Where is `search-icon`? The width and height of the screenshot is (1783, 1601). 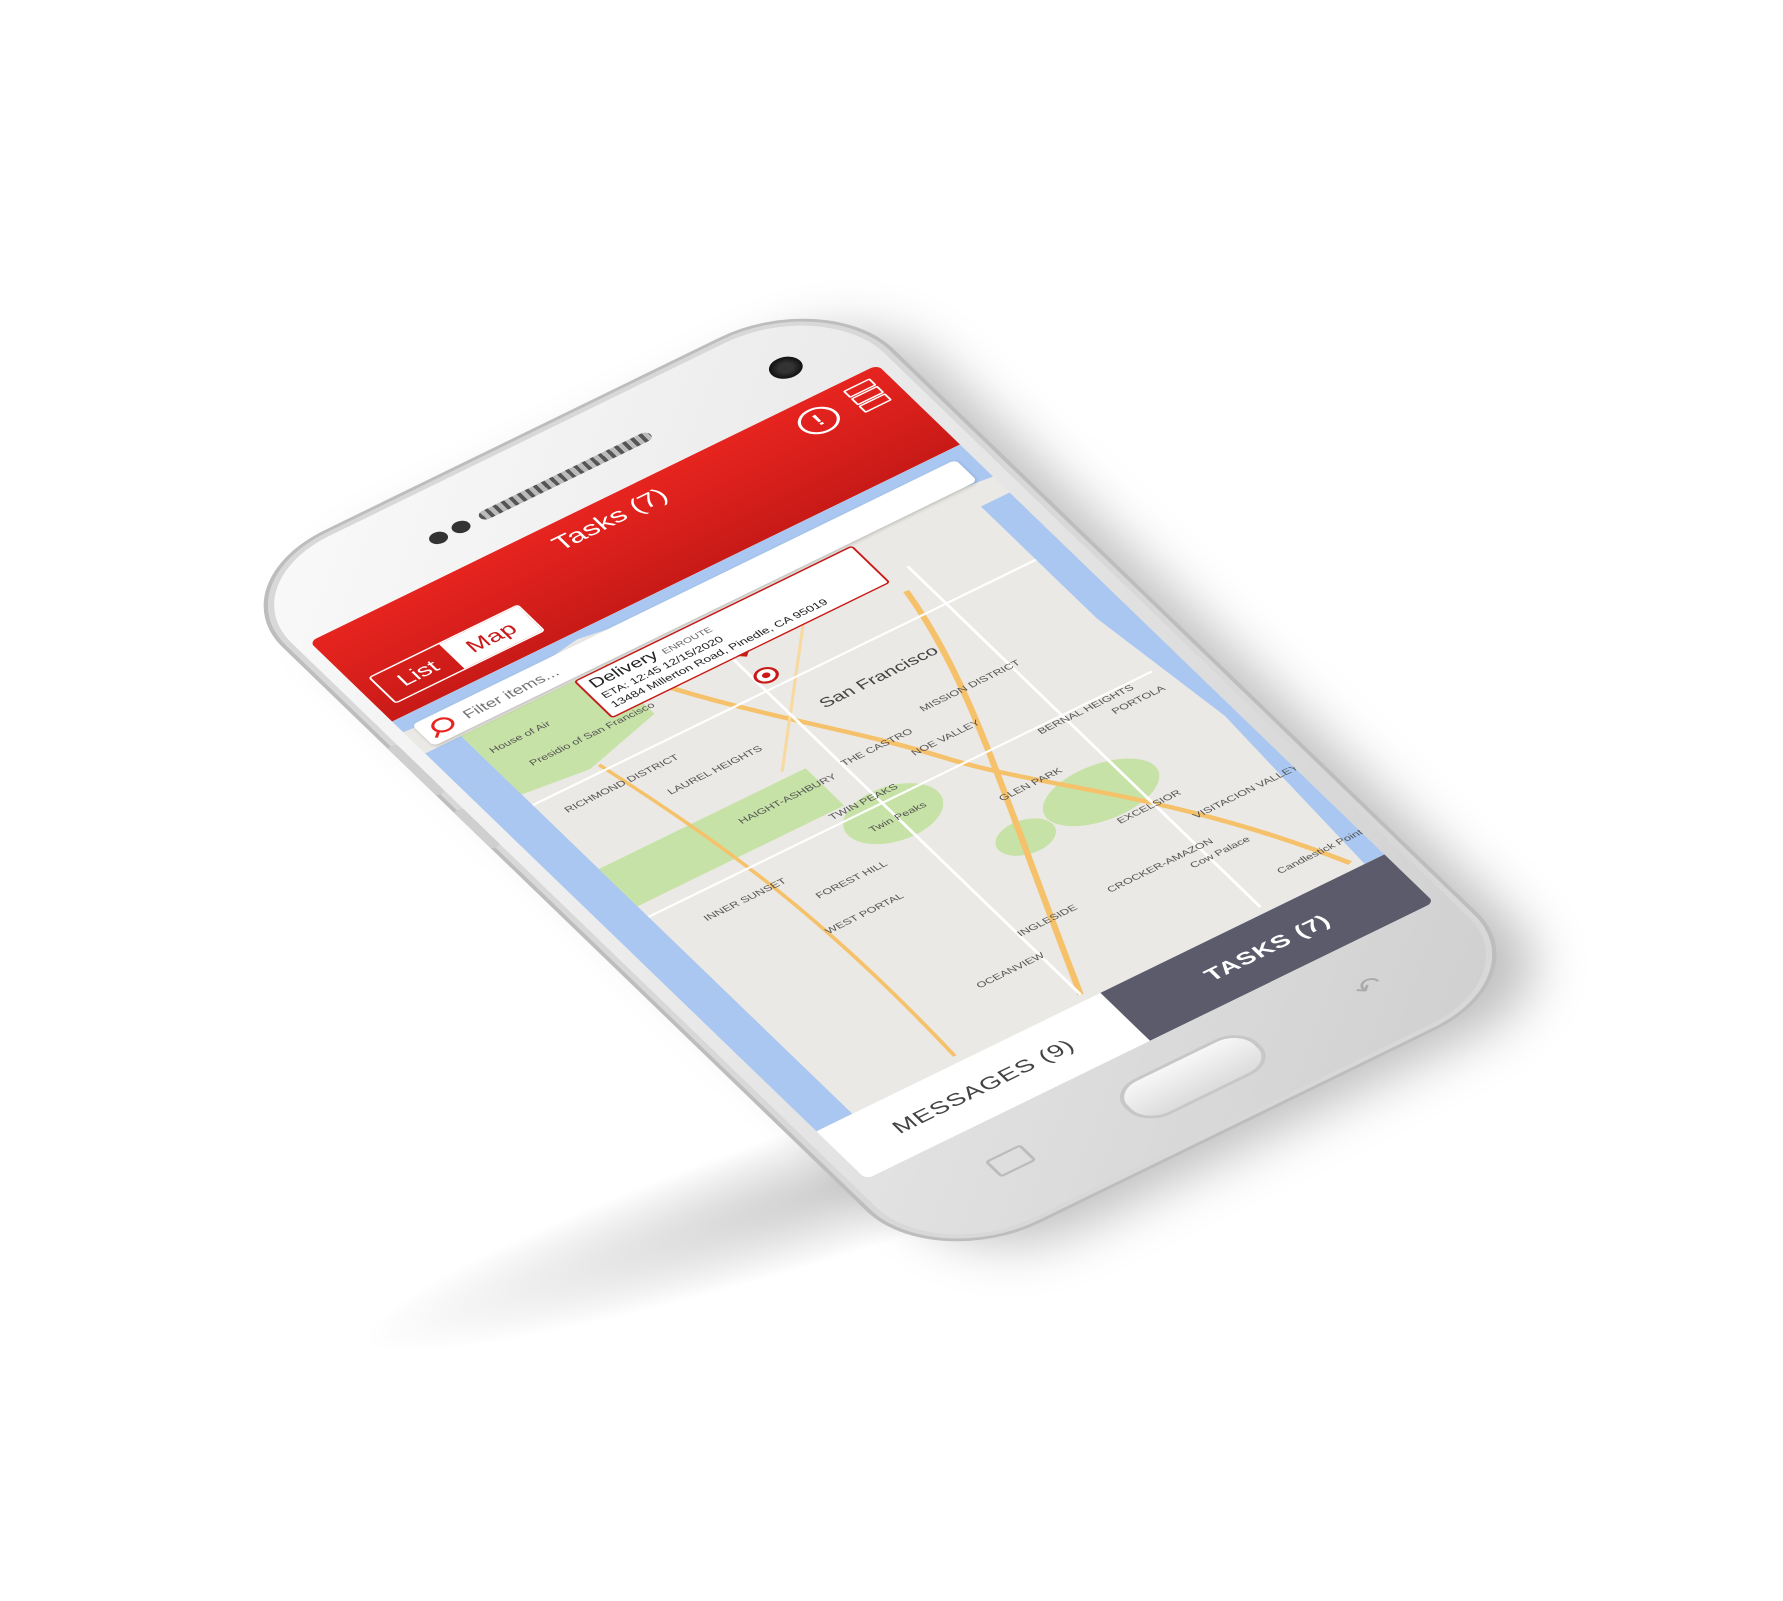 search-icon is located at coordinates (442, 725).